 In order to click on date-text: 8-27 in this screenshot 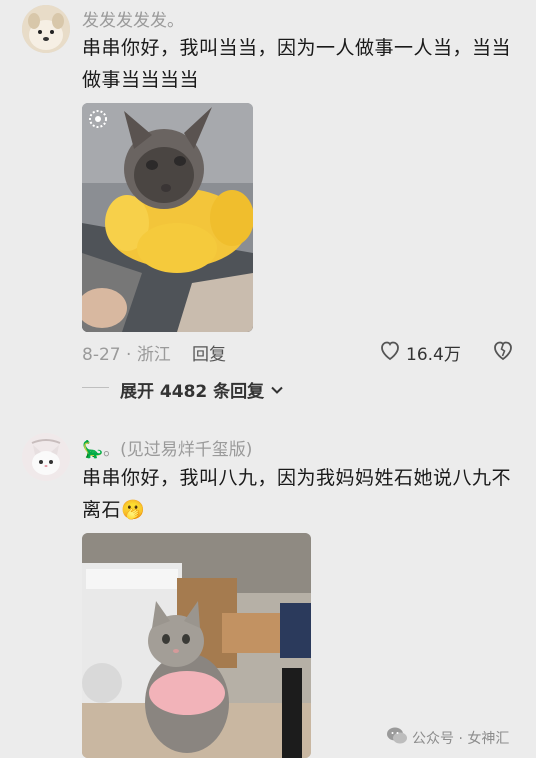, I will do `click(101, 355)`.